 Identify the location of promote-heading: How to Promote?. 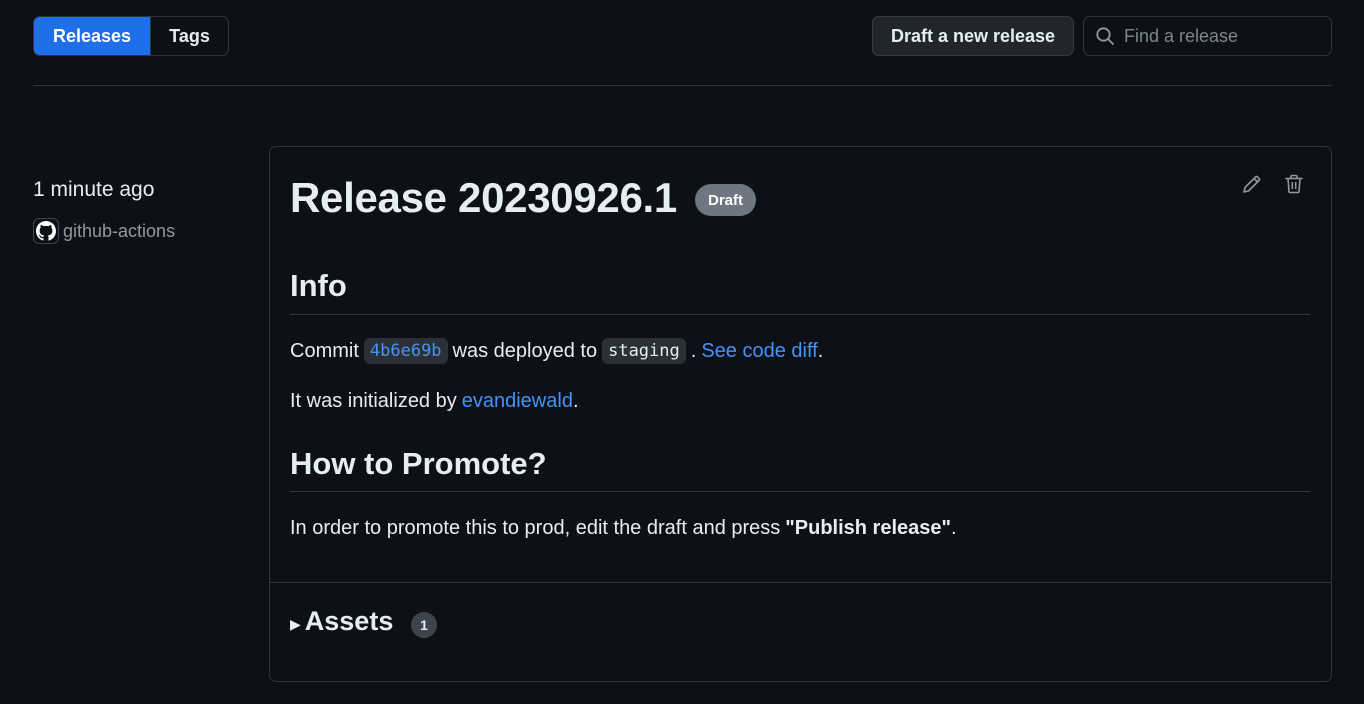
(418, 463).